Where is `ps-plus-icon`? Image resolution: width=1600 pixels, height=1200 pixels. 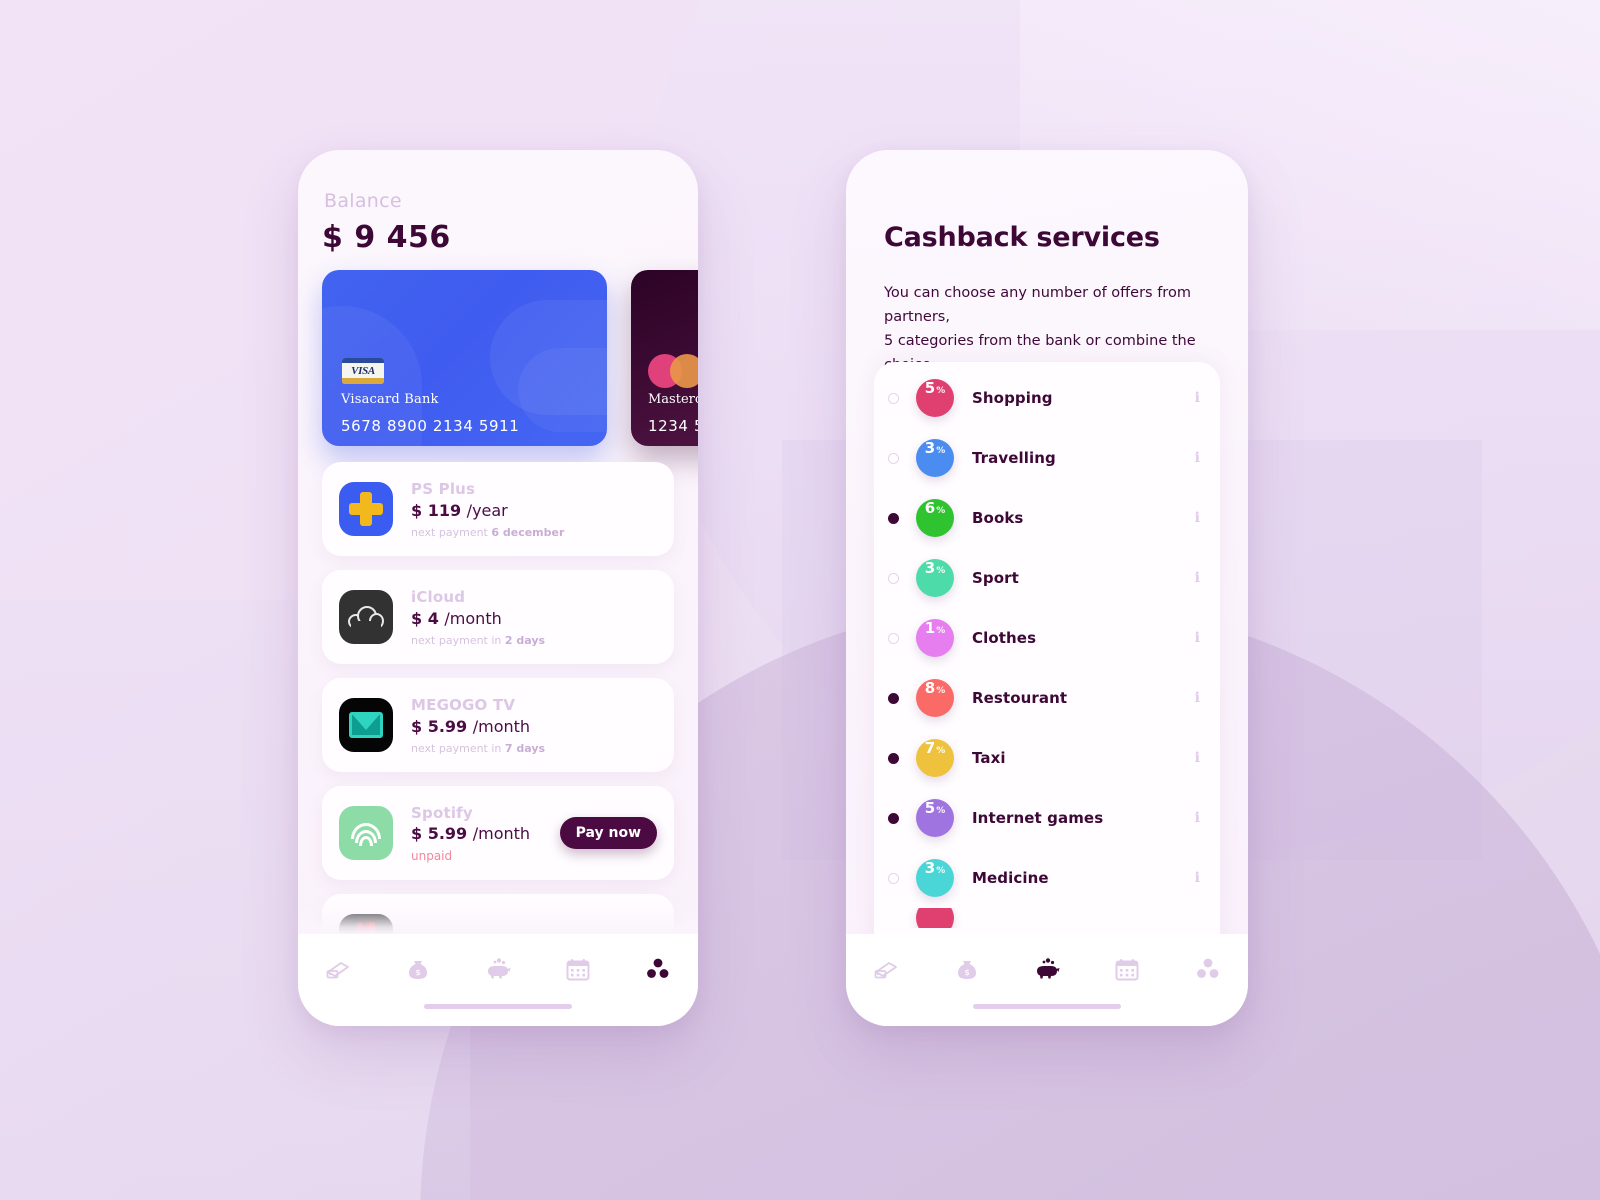
ps-plus-icon is located at coordinates (366, 509).